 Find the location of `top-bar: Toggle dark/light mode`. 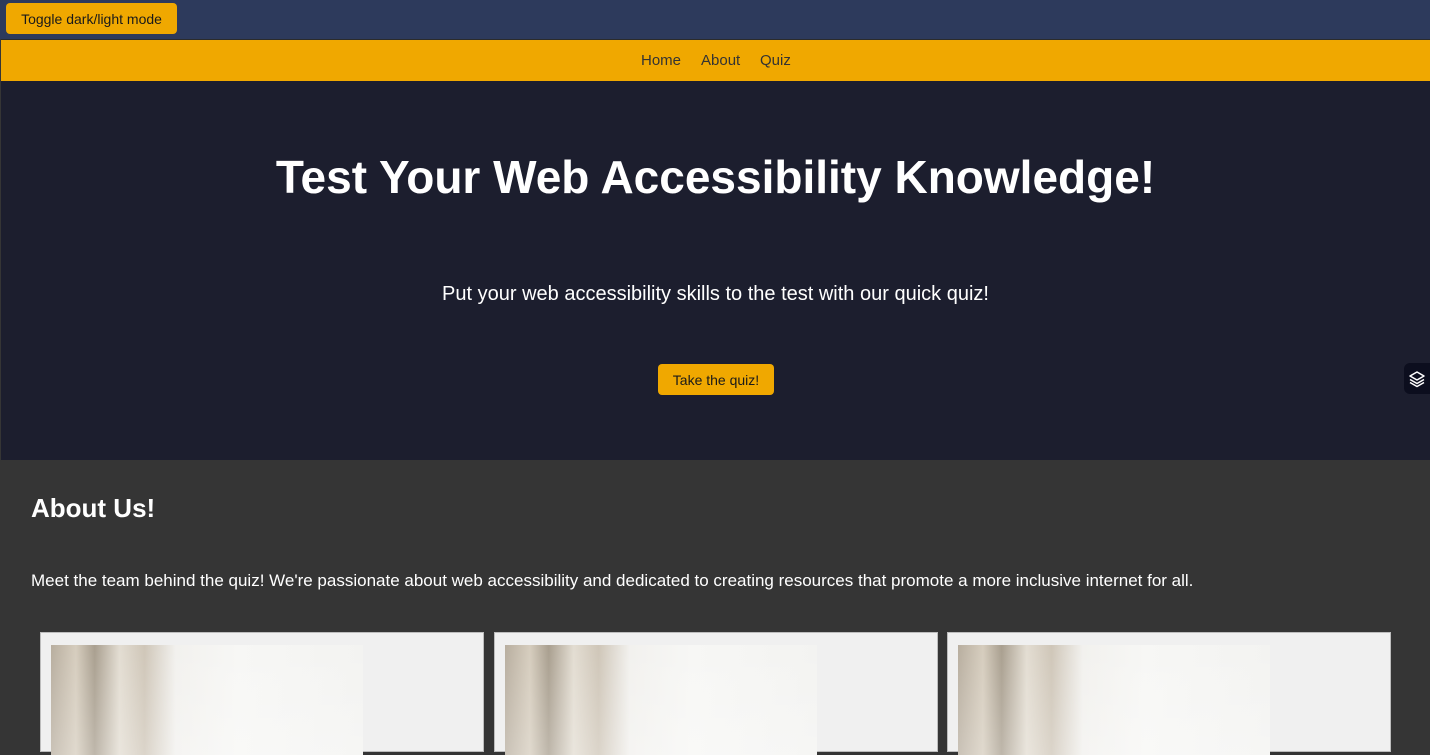

top-bar: Toggle dark/light mode is located at coordinates (715, 19).